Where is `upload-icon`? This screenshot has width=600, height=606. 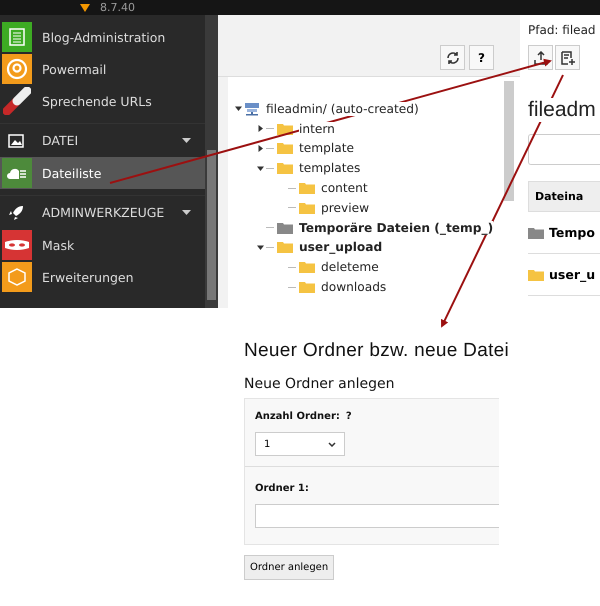
upload-icon is located at coordinates (541, 57).